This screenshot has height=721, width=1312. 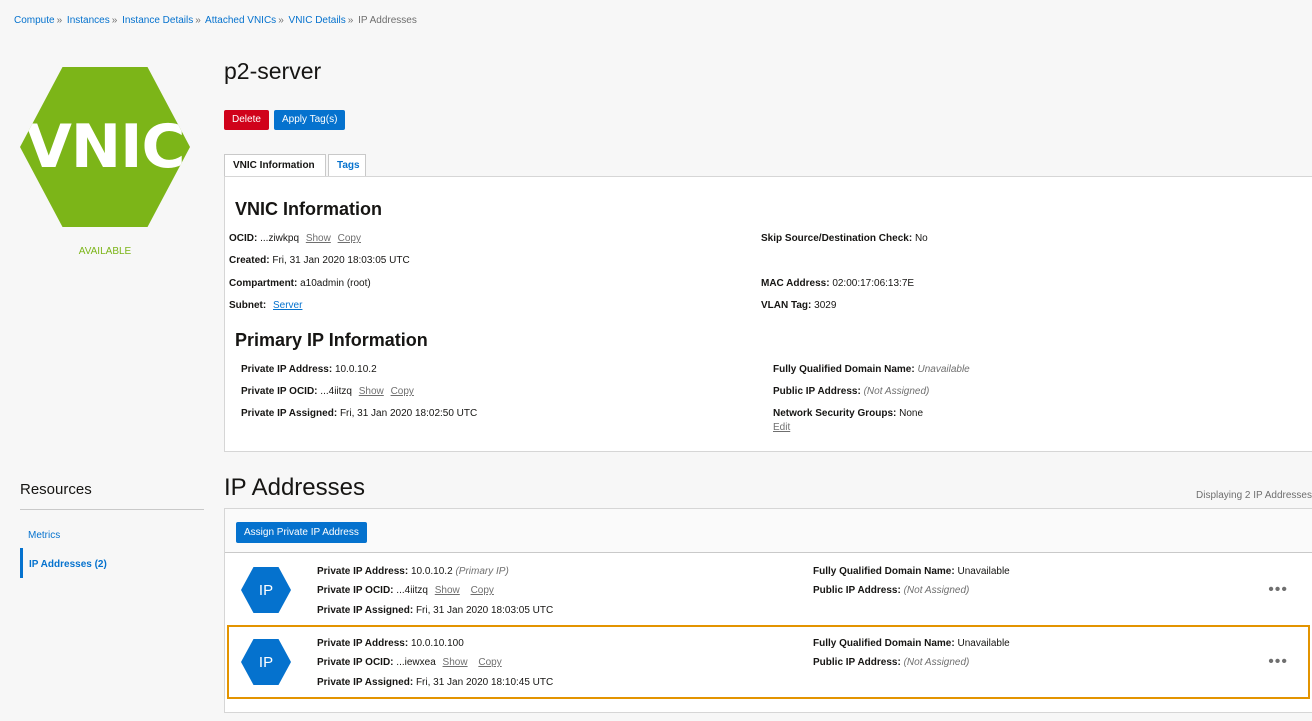 I want to click on ip-toolbar: Assign Private IP Address, so click(x=768, y=531).